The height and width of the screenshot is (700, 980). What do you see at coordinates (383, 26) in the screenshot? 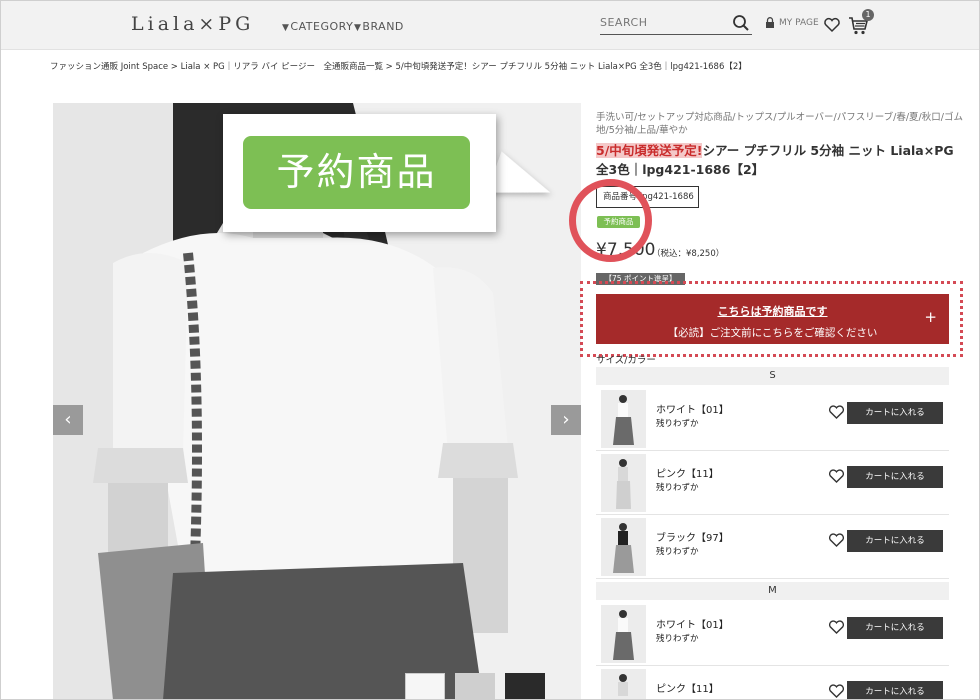
I see `nav-brand-label: BRAND` at bounding box center [383, 26].